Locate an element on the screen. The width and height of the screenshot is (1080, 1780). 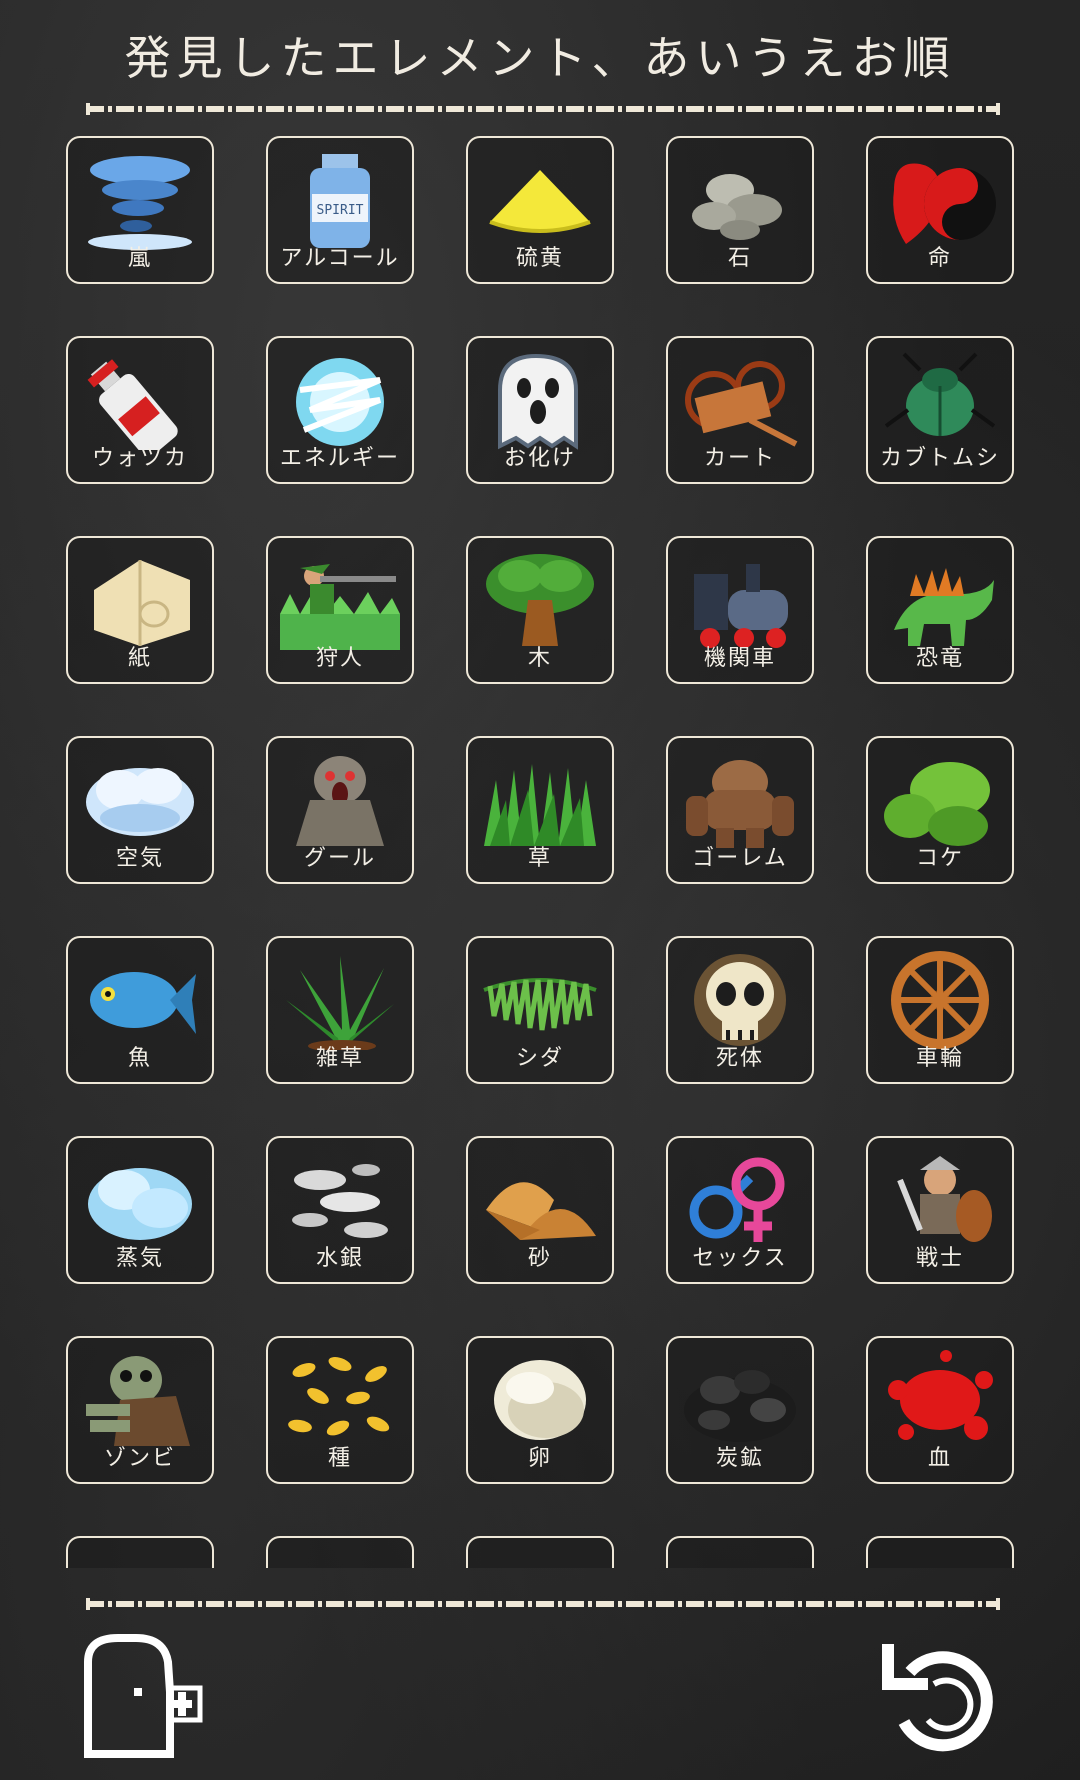
element-tile: 石 is located at coordinates (740, 210).